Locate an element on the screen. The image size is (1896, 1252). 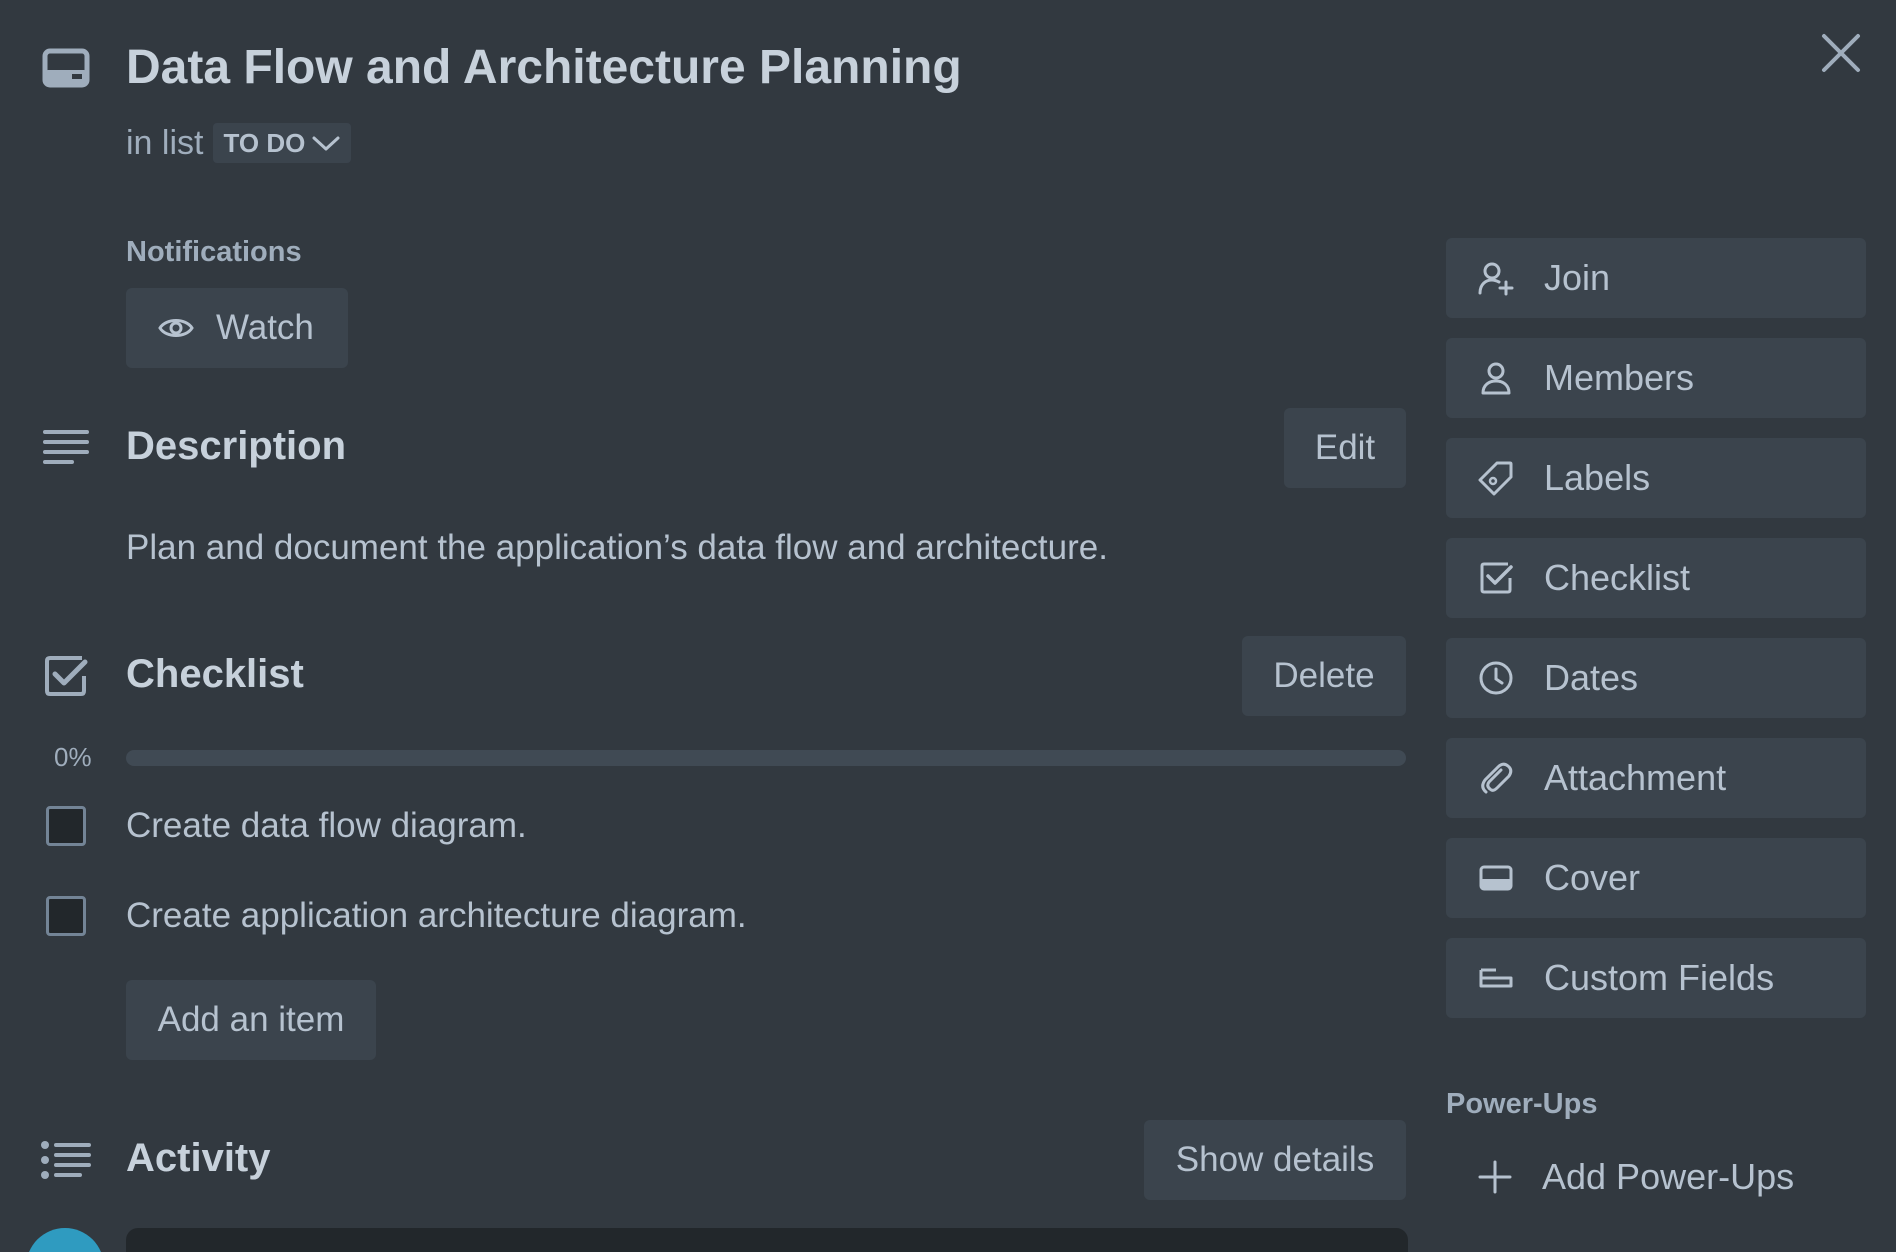
eye-icon is located at coordinates (176, 328).